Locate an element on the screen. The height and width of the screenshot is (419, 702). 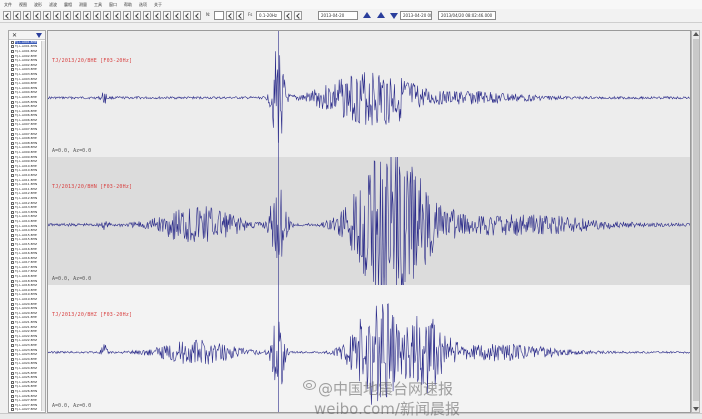
time-field: 2013-04-20 08:02:46 is located at coordinates (416, 15).